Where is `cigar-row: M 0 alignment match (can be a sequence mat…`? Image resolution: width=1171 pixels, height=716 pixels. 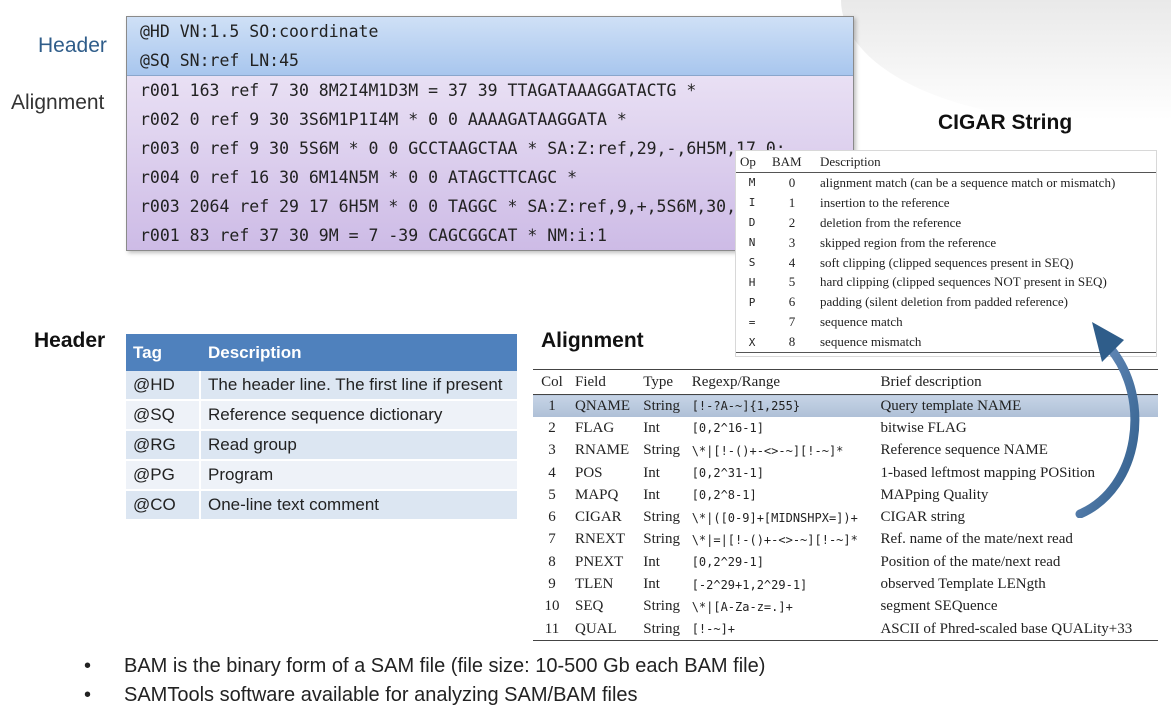
cigar-row: M 0 alignment match (can be a sequence mat… is located at coordinates (946, 183).